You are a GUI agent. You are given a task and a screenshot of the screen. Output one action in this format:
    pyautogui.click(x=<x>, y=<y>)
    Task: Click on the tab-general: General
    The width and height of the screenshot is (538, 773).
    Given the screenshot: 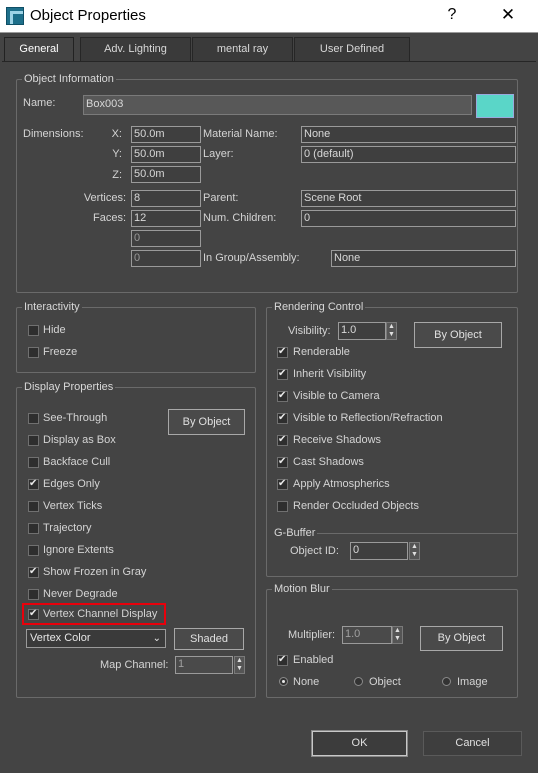 What is the action you would take?
    pyautogui.click(x=39, y=49)
    